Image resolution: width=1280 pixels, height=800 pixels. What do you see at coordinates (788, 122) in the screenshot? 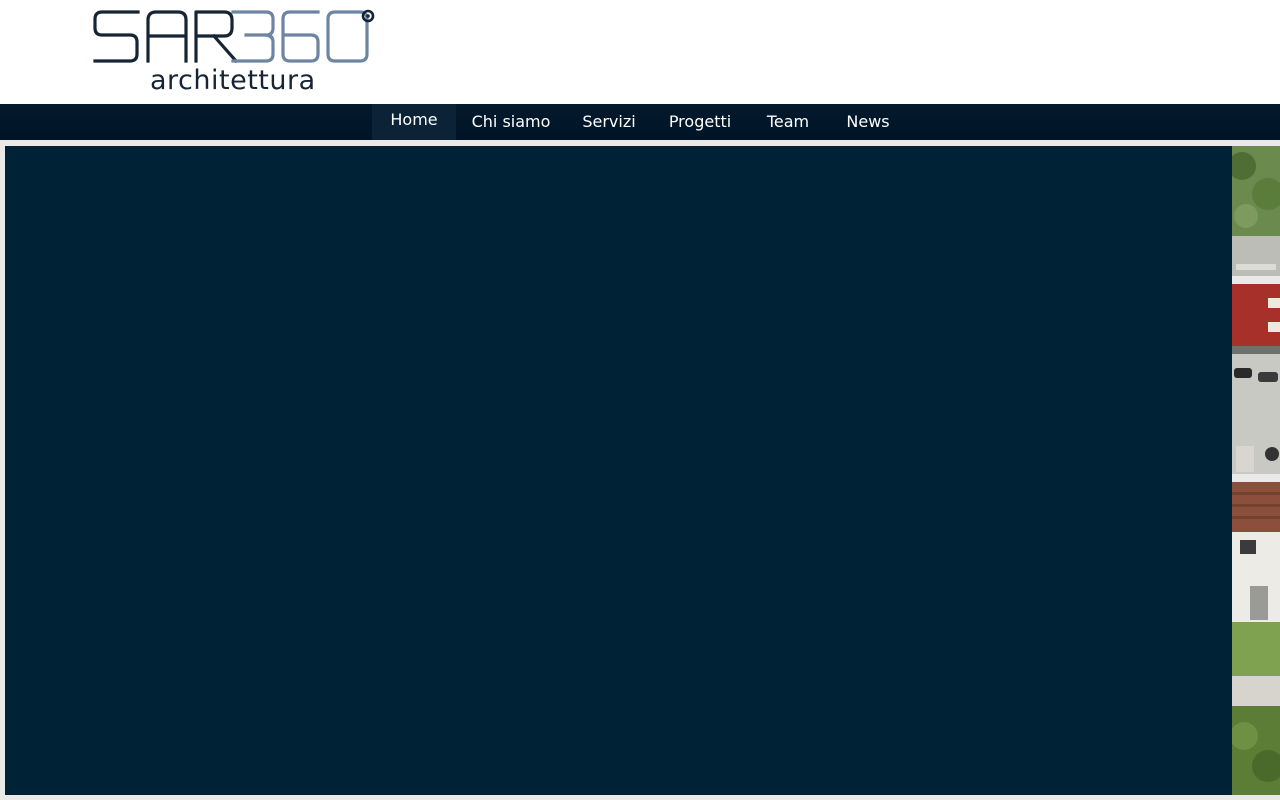
I see `nav-item-team: Team` at bounding box center [788, 122].